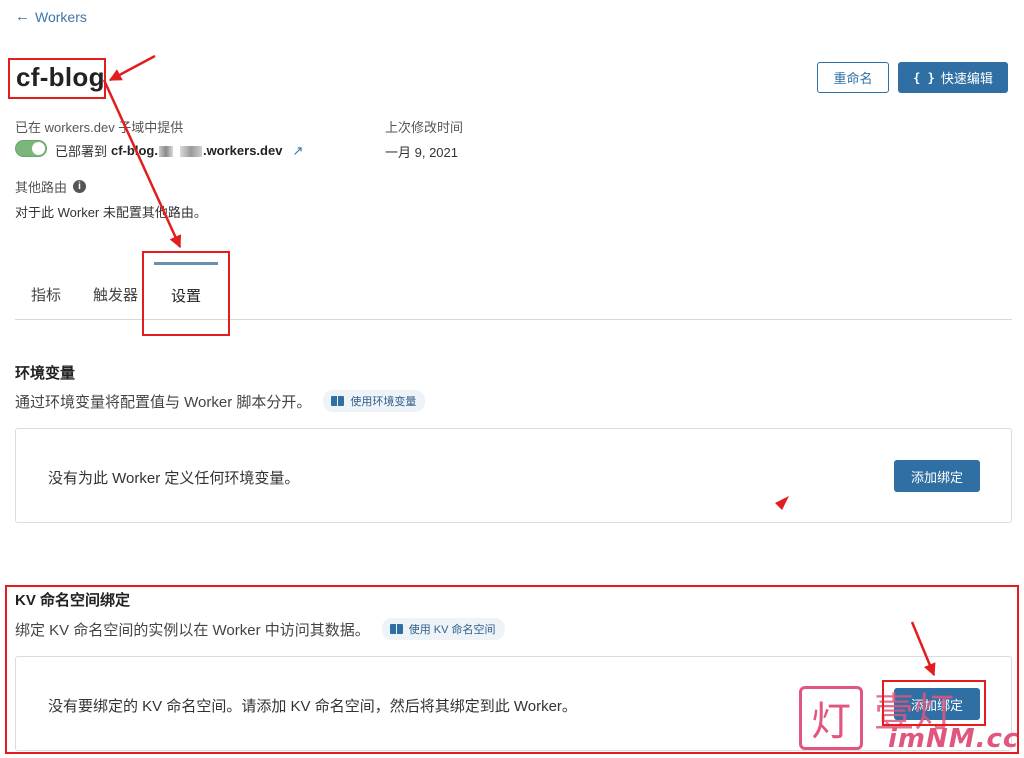 This screenshot has width=1024, height=758. What do you see at coordinates (31, 148) in the screenshot?
I see `workers-dev-toggle` at bounding box center [31, 148].